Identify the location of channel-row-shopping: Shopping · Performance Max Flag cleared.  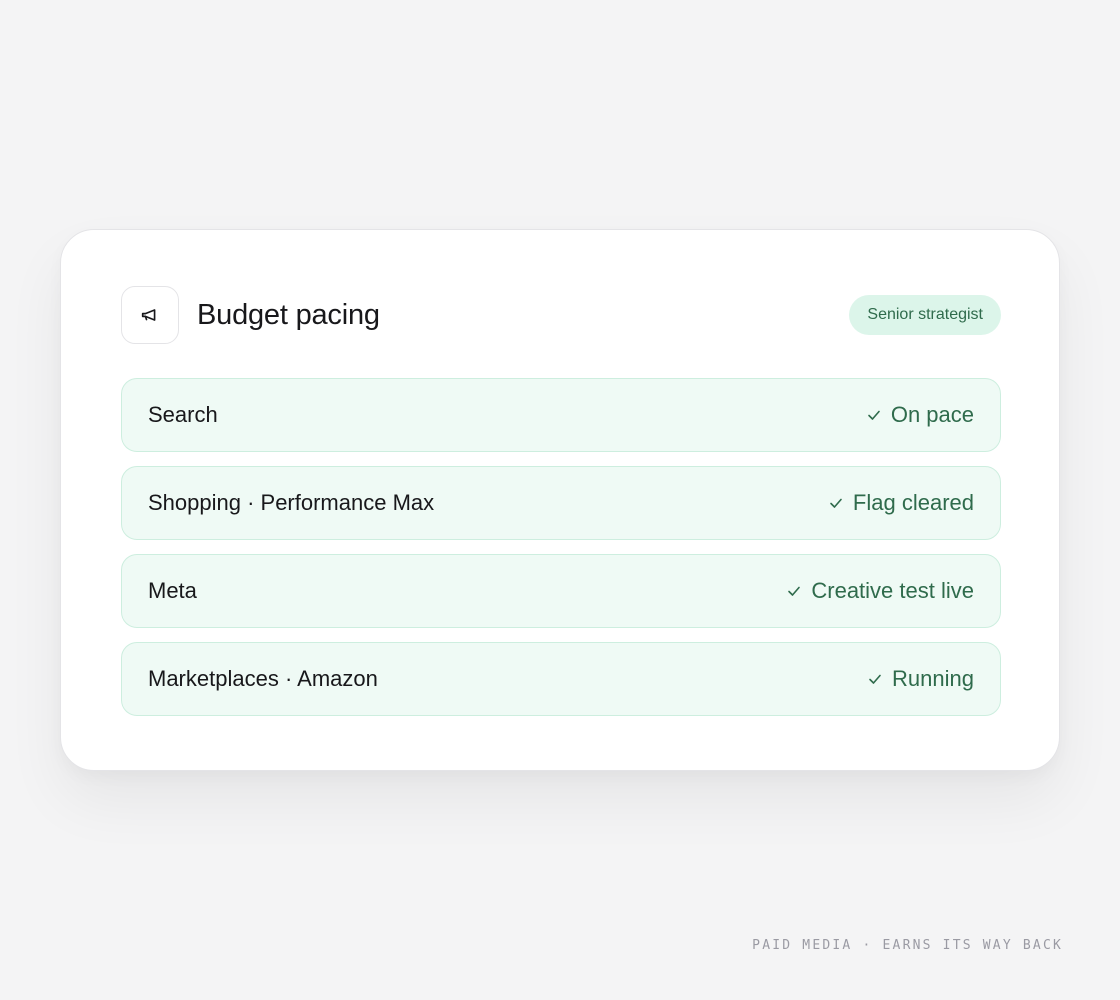
(561, 503).